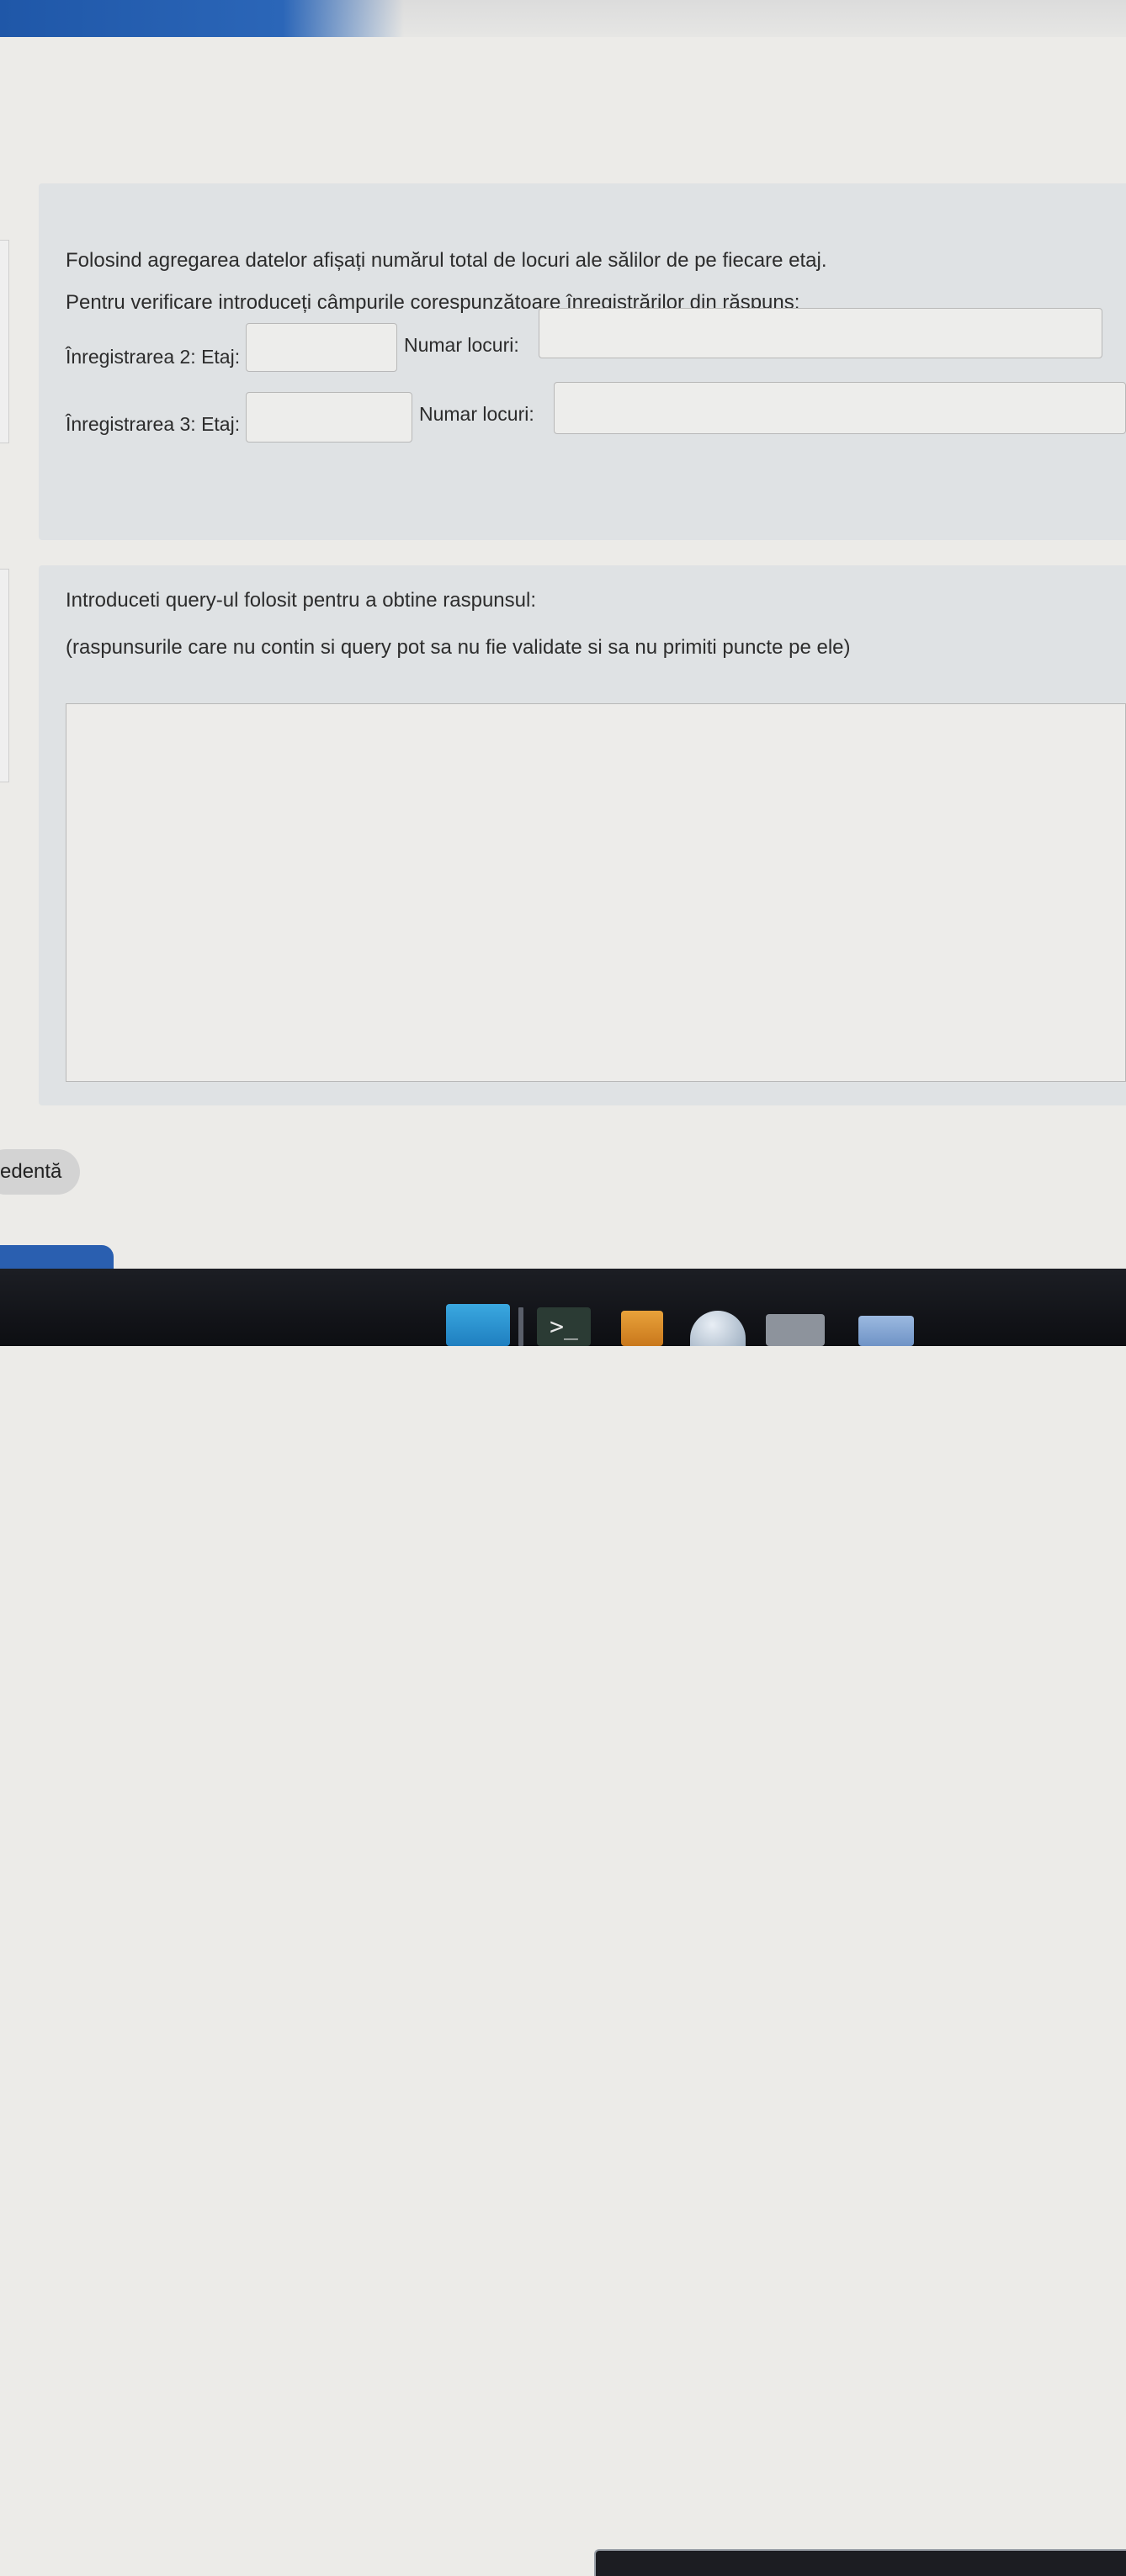  What do you see at coordinates (520, 1326) in the screenshot?
I see `taskbar-separator` at bounding box center [520, 1326].